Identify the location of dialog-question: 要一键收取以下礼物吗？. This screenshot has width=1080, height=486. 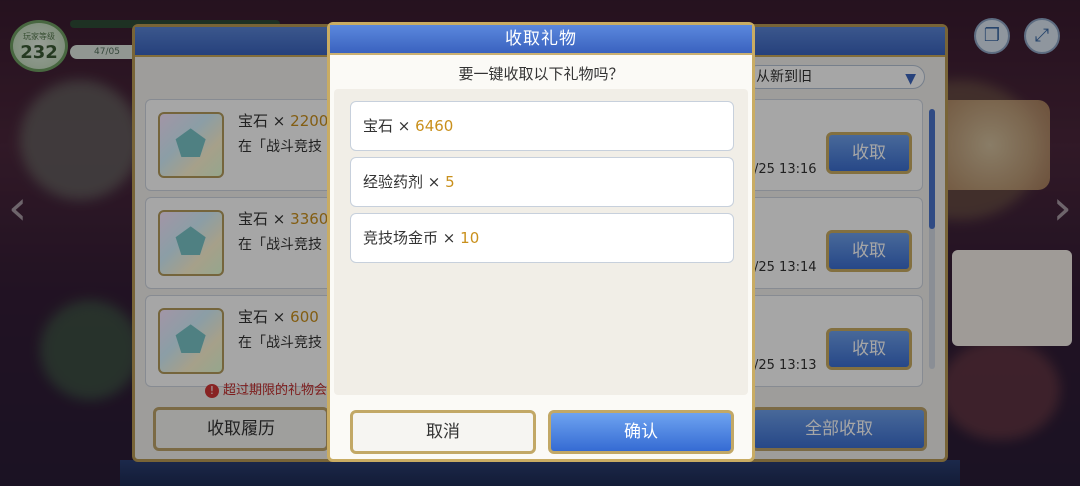
(541, 74).